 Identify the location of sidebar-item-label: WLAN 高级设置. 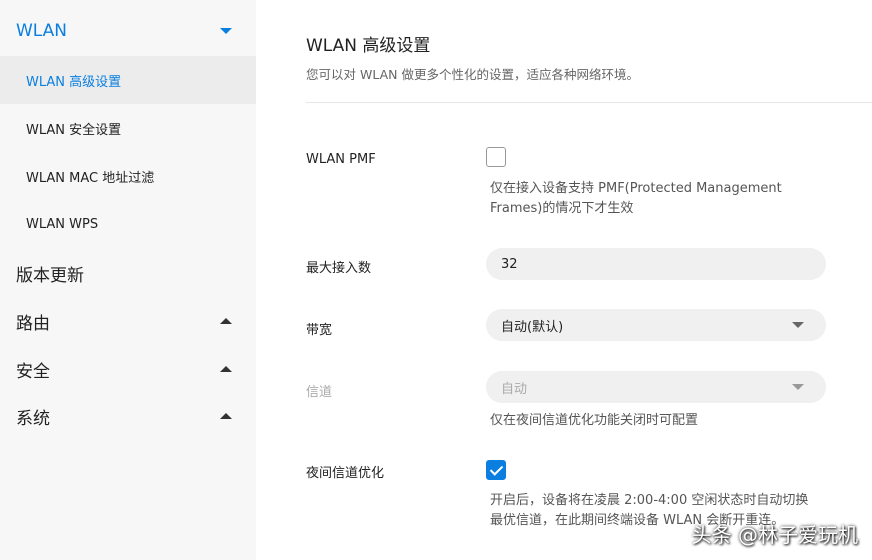
(74, 82).